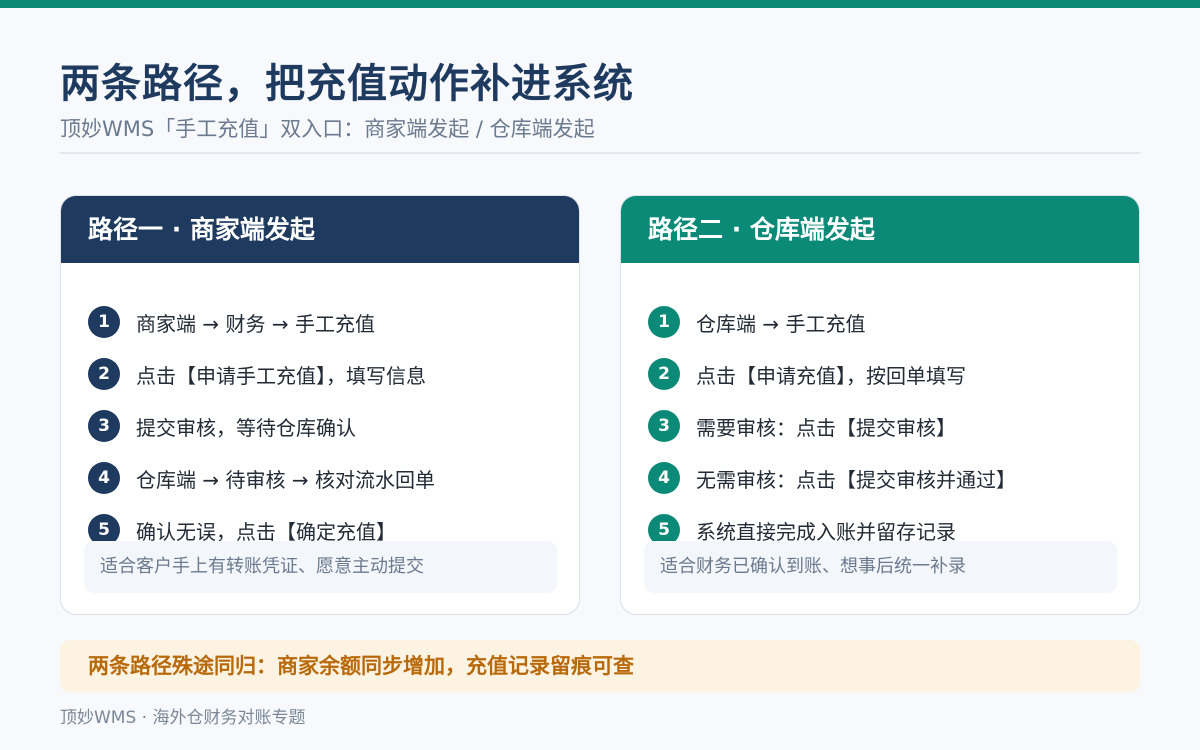  I want to click on step-text: 需要审核：点击【提交审核】, so click(826, 427).